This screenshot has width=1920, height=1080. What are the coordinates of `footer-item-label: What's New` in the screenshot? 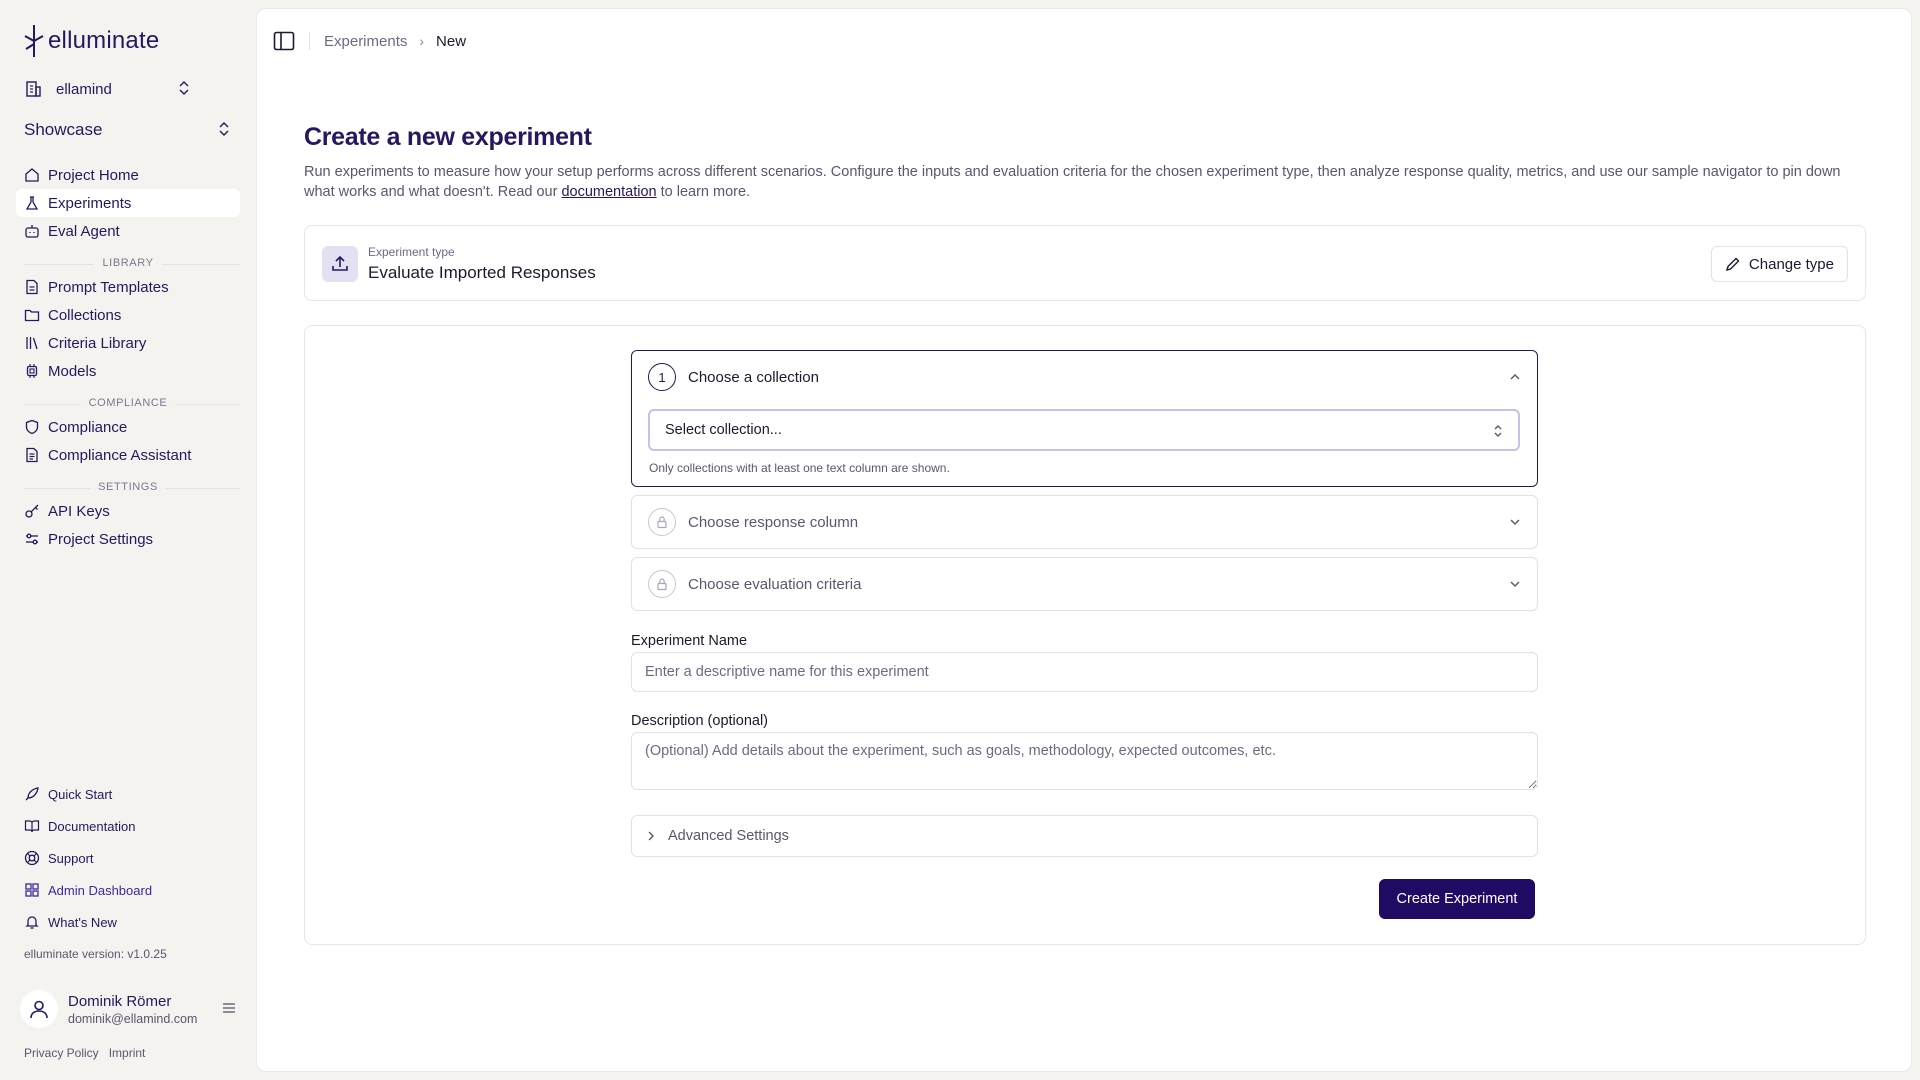 It's located at (82, 922).